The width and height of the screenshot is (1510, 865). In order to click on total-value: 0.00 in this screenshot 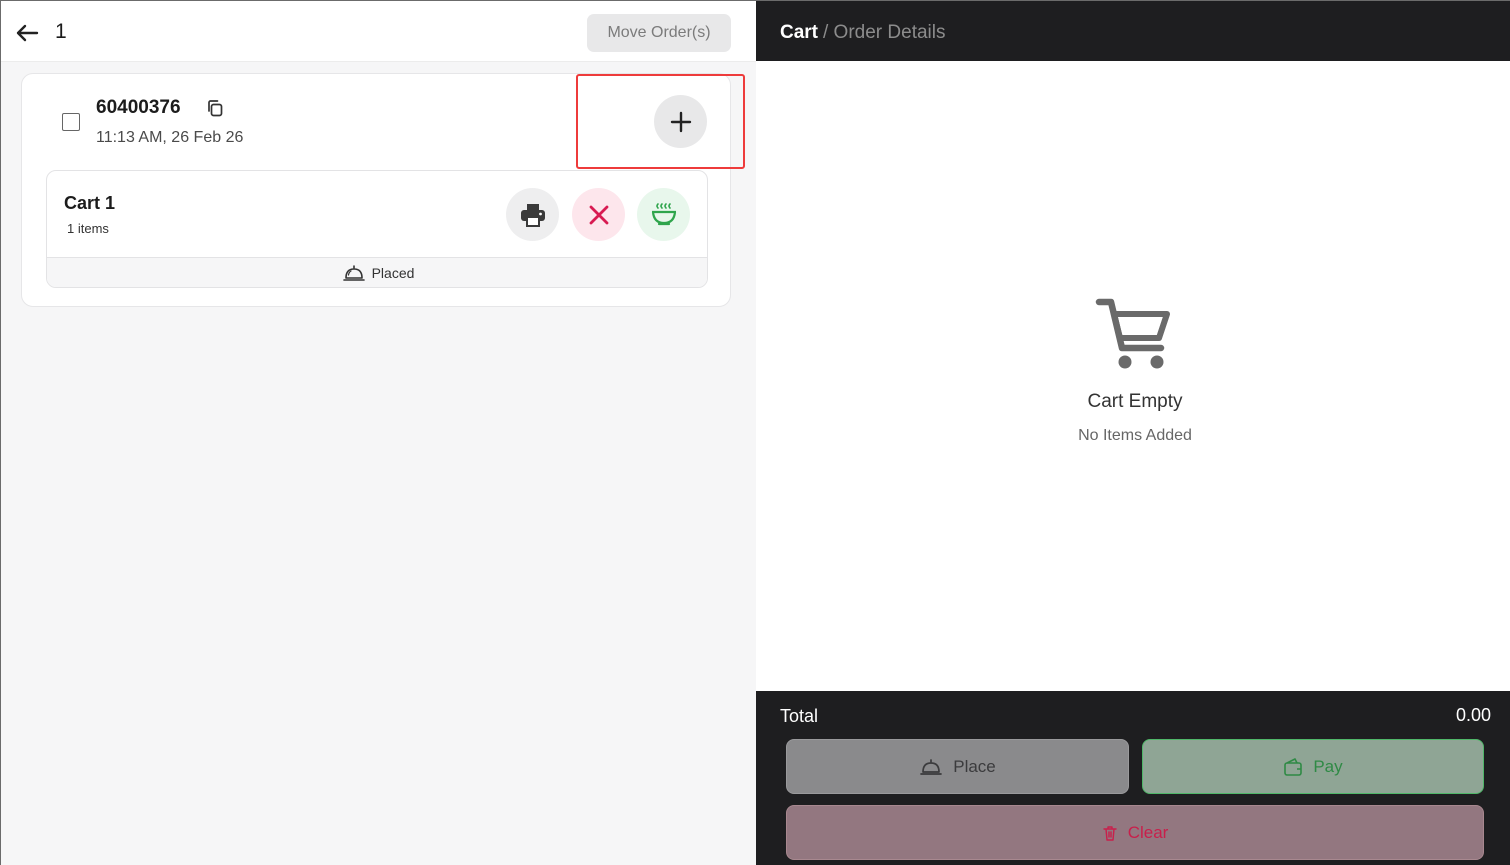, I will do `click(1473, 715)`.